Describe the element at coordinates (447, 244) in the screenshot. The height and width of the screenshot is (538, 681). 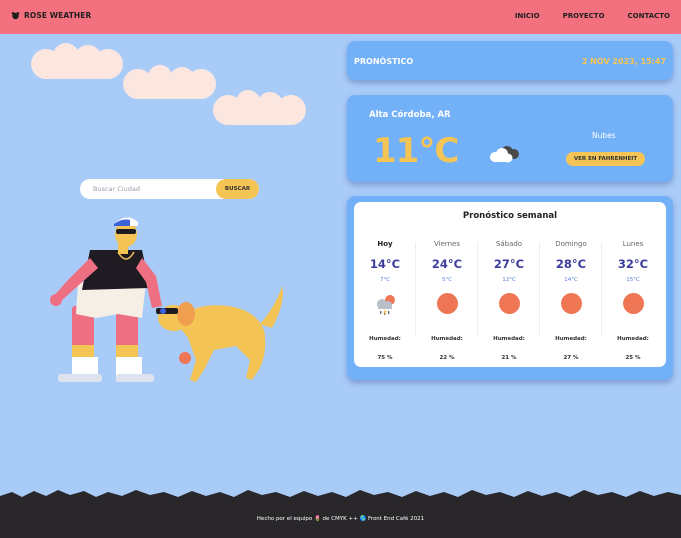
I see `day-name: Viernes` at that location.